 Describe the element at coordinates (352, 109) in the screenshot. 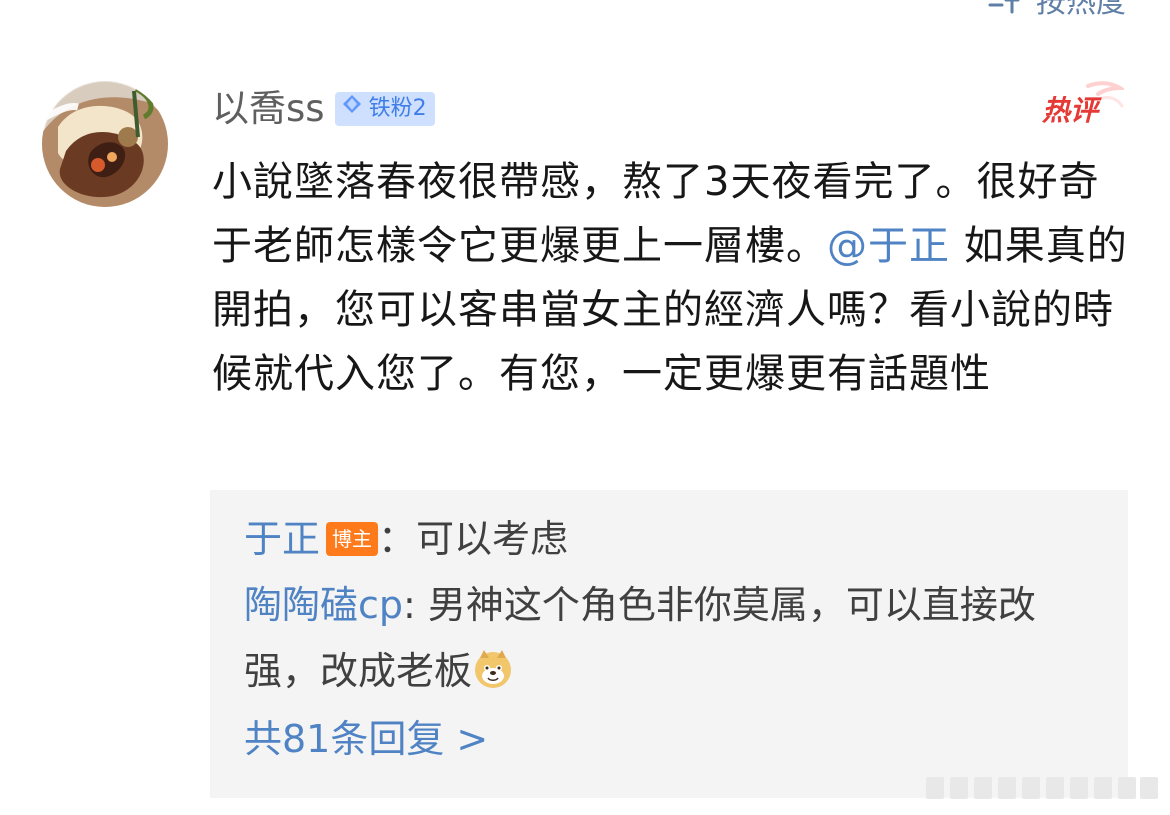

I see `diamond-icon` at that location.